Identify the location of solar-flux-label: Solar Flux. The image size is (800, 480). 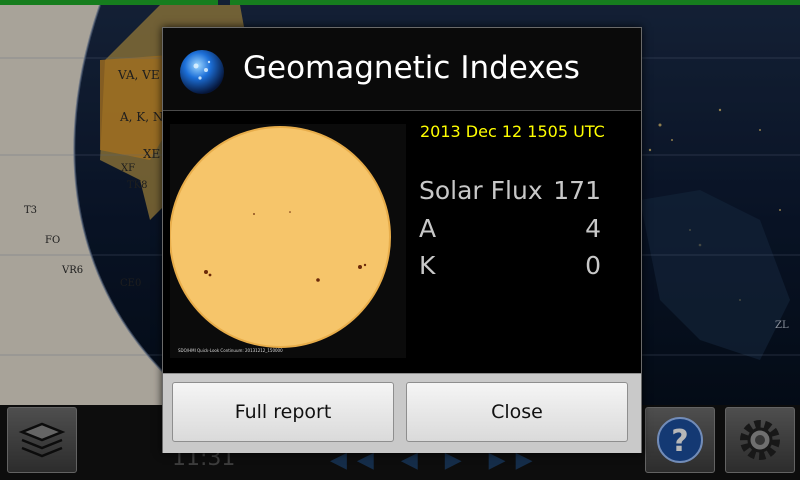
(481, 190).